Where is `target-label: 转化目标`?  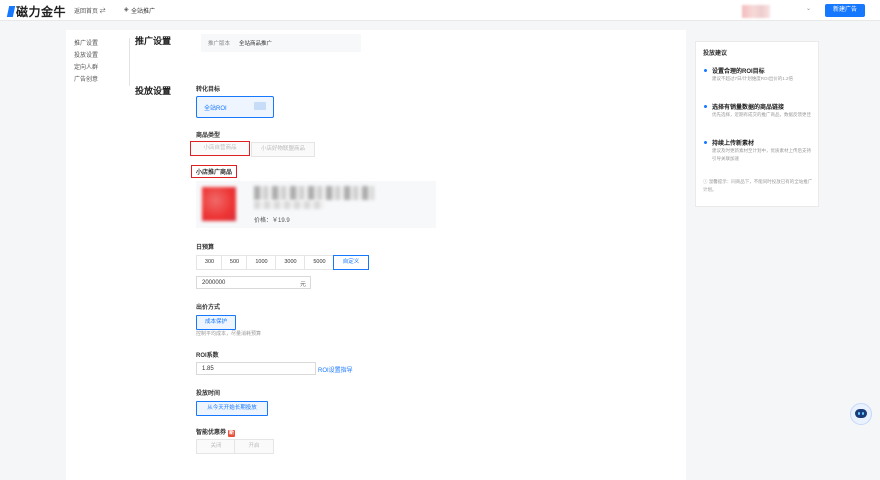
target-label: 转化目标 is located at coordinates (208, 90).